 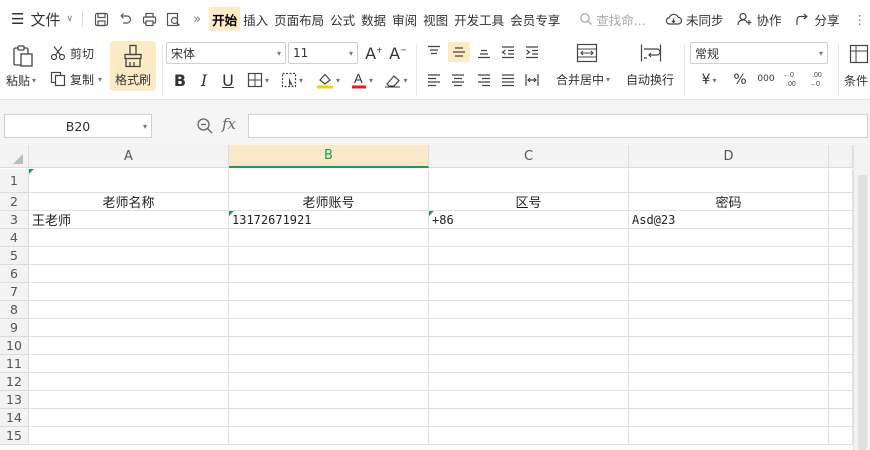 What do you see at coordinates (841, 238) in the screenshot?
I see `cell-e4` at bounding box center [841, 238].